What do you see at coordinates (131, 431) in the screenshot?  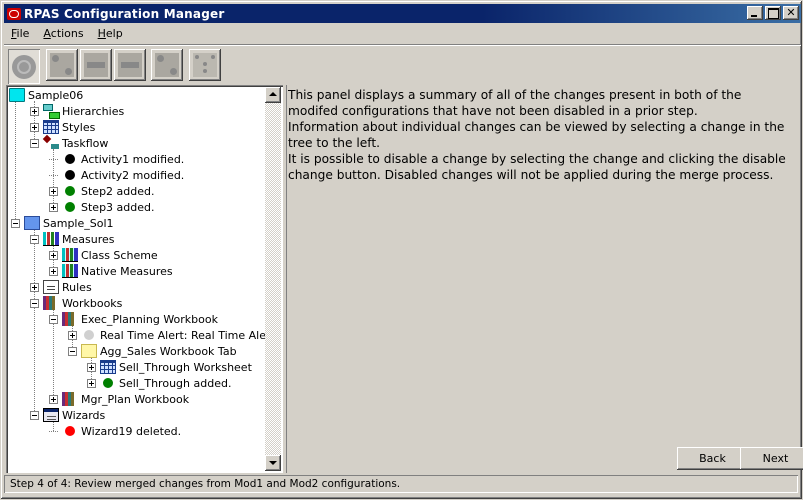 I see `tree-node-label: Wizard19 deleted.` at bounding box center [131, 431].